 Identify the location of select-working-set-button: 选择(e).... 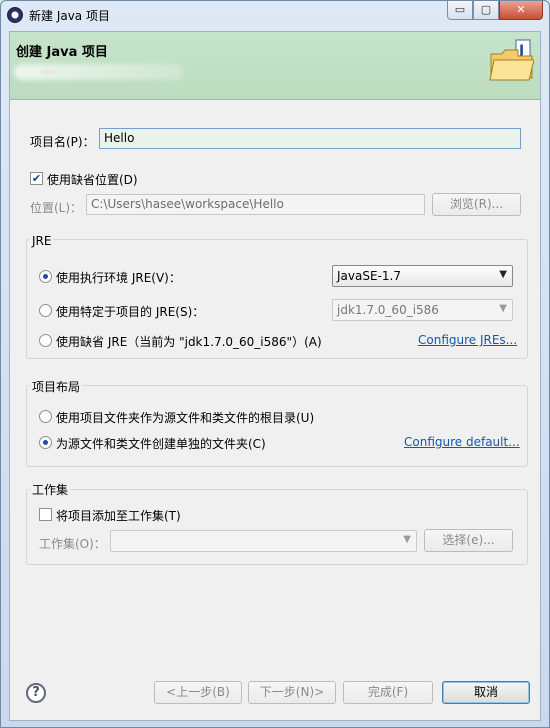
(468, 540).